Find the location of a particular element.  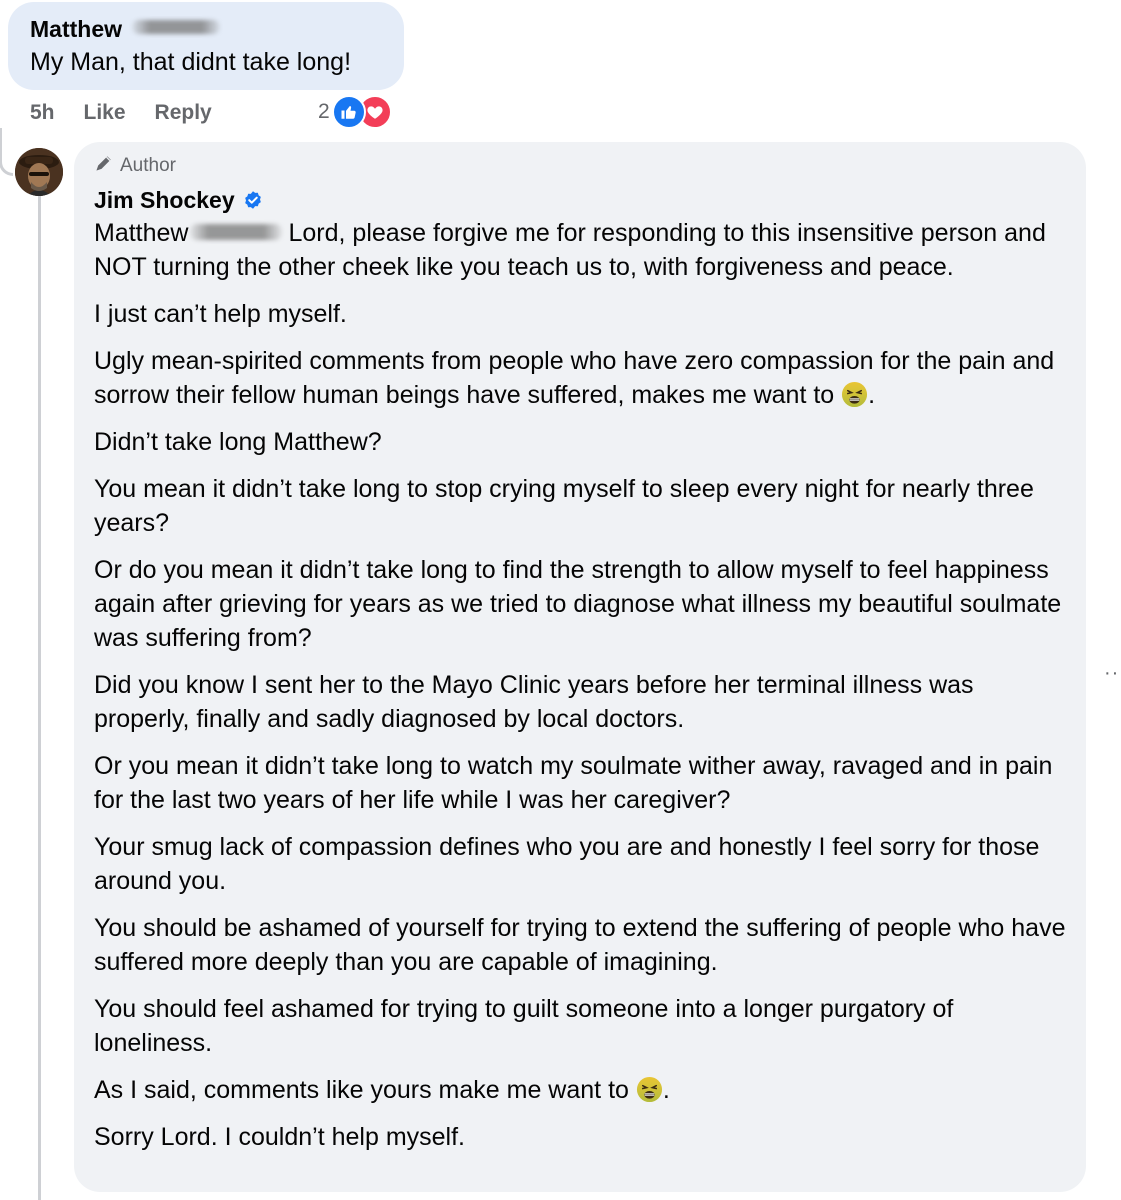

author-avatar is located at coordinates (39, 172).